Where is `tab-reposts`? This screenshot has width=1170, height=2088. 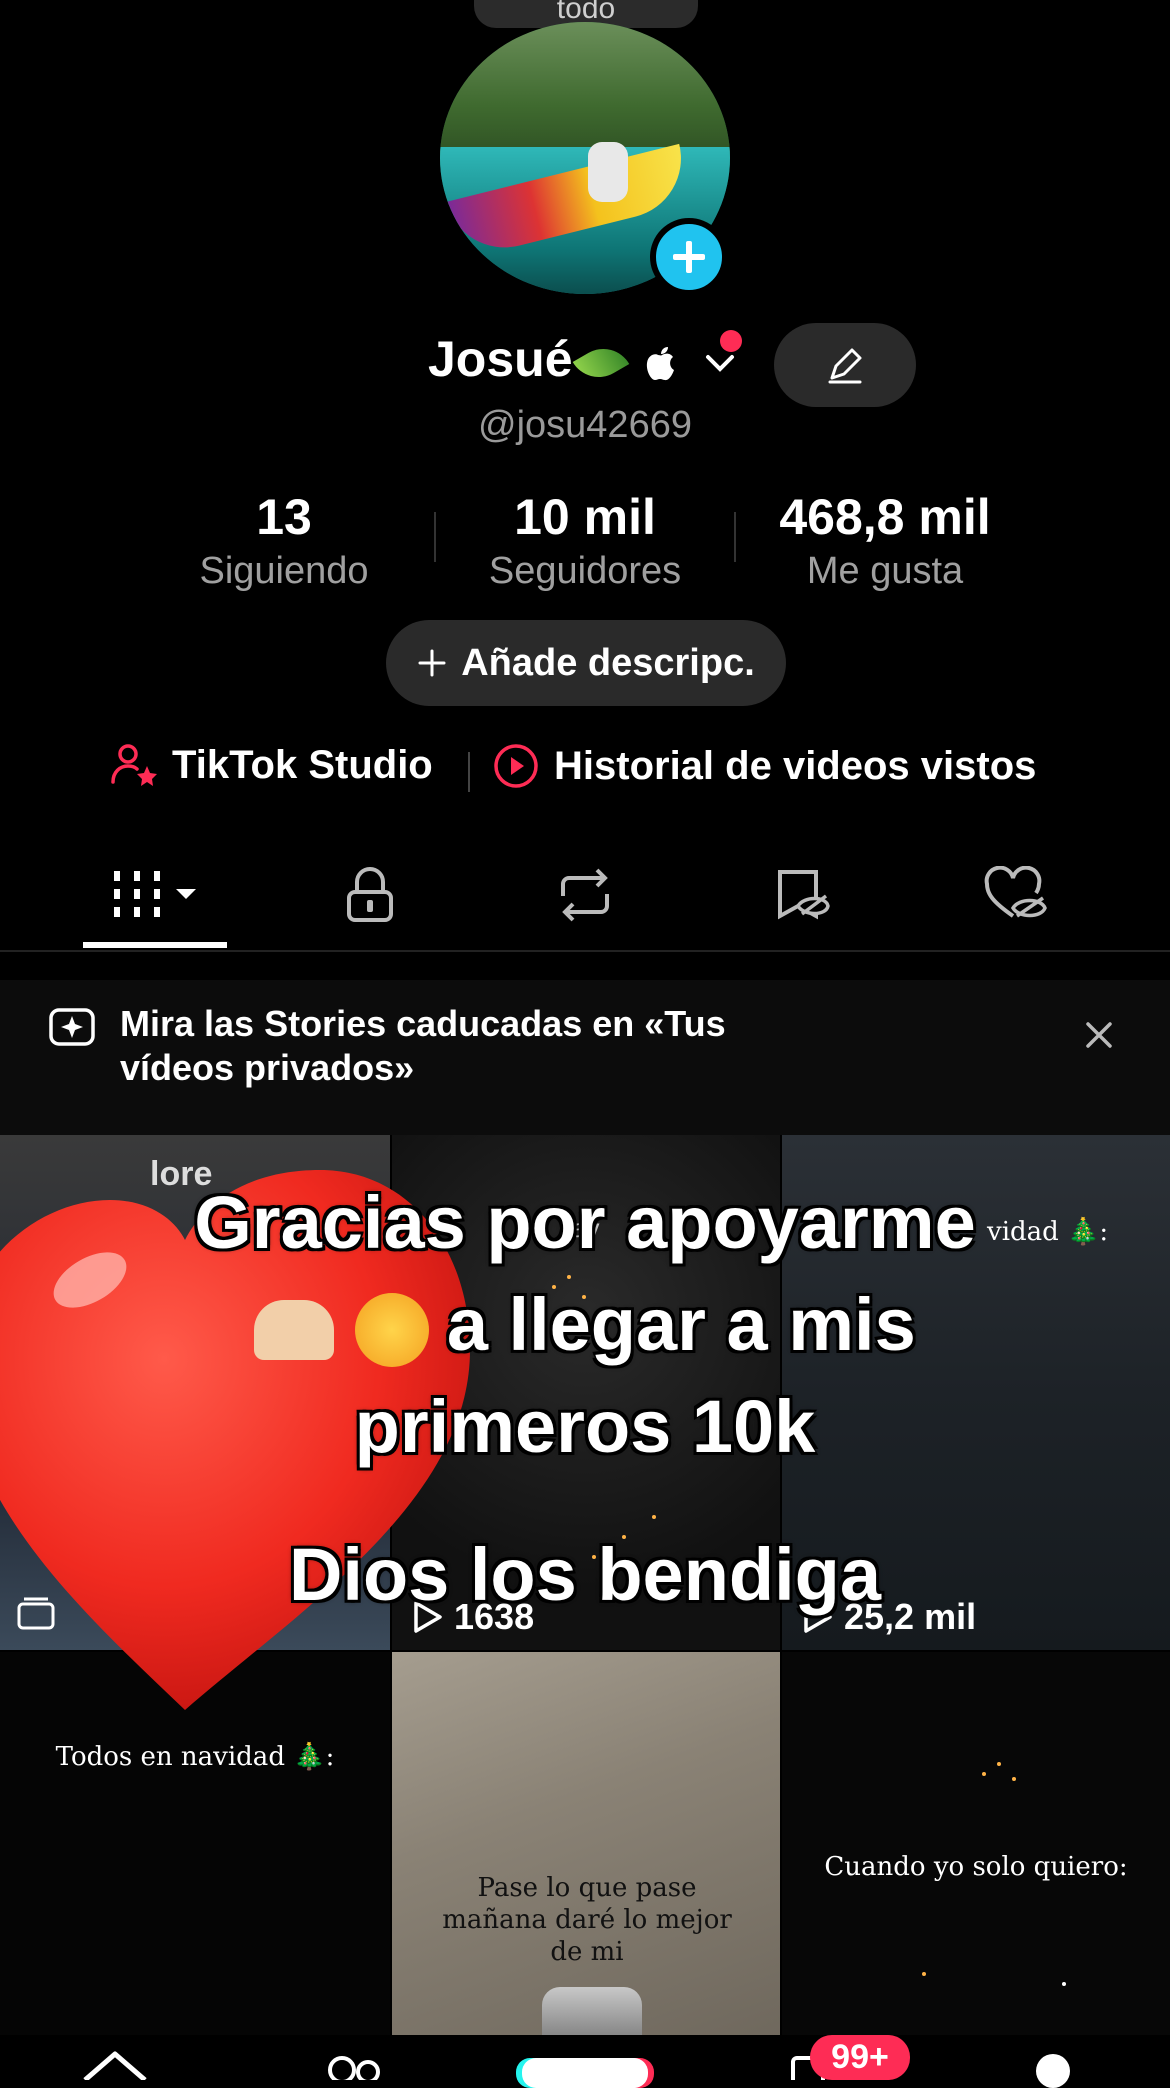 tab-reposts is located at coordinates (585, 895).